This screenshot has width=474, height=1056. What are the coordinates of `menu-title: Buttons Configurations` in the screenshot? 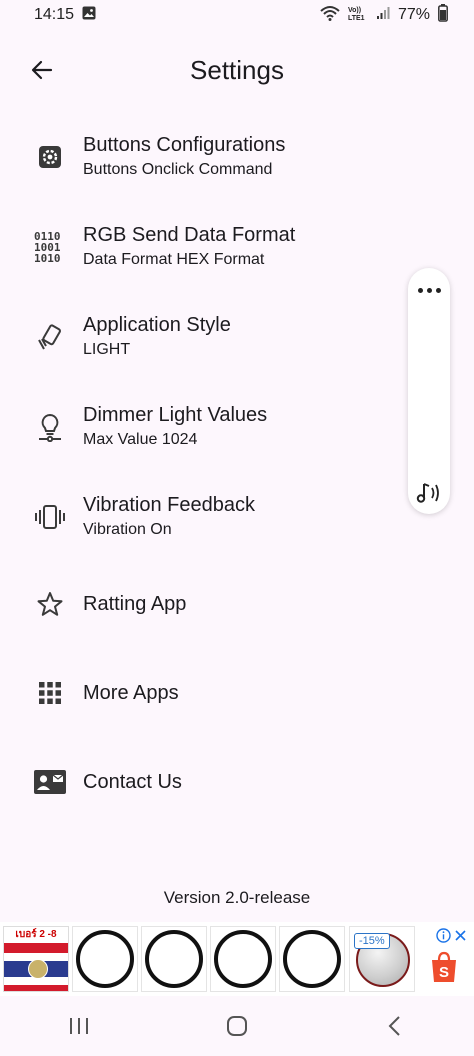 It's located at (184, 145).